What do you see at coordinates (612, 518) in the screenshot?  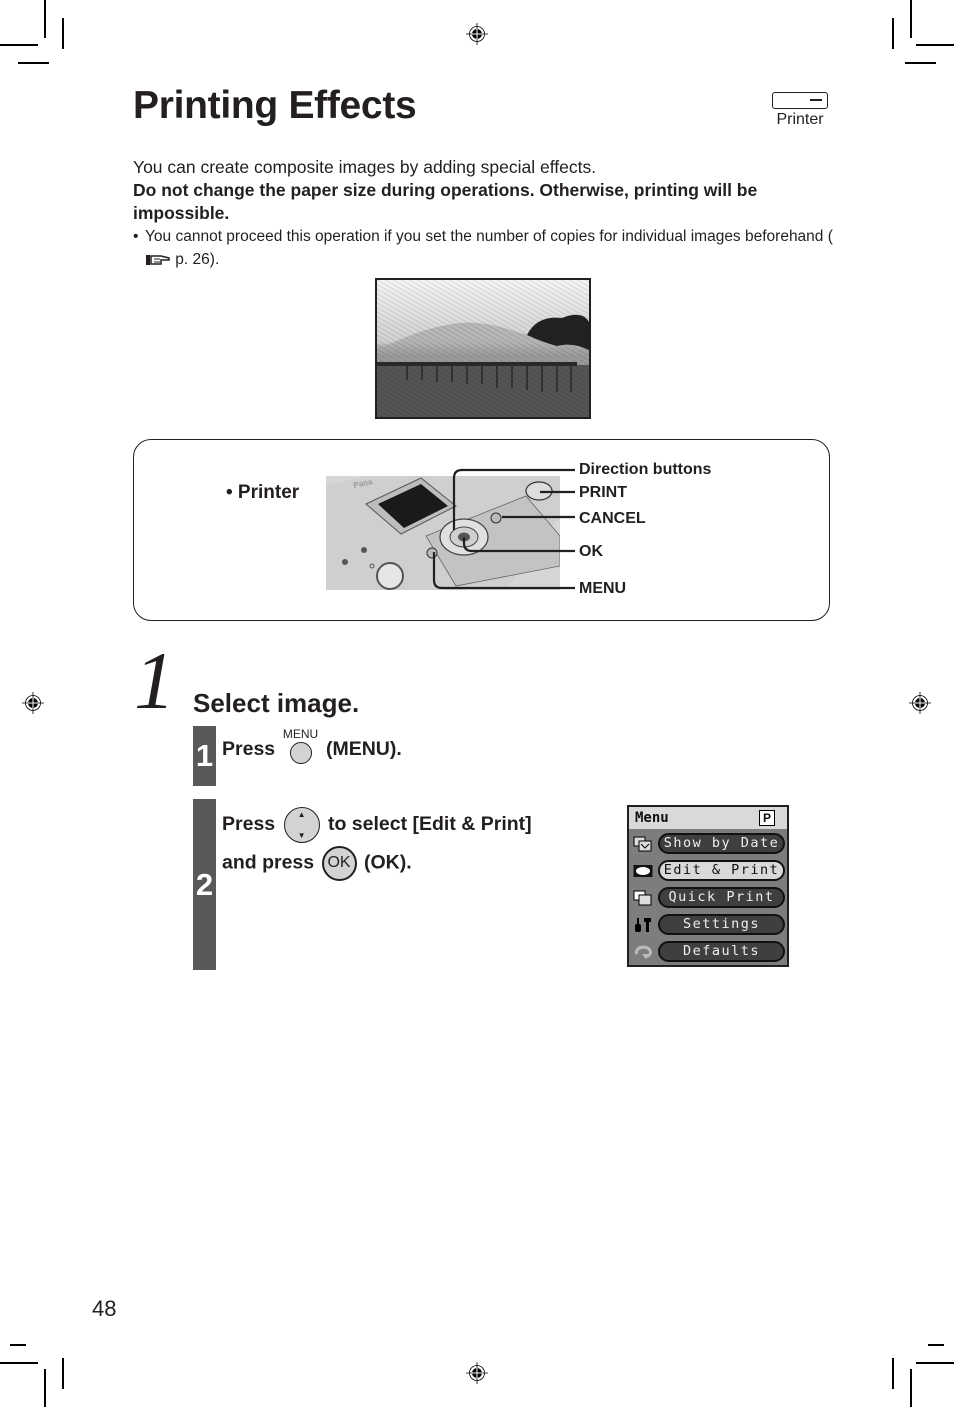 I see `callout-cancel: CANCEL` at bounding box center [612, 518].